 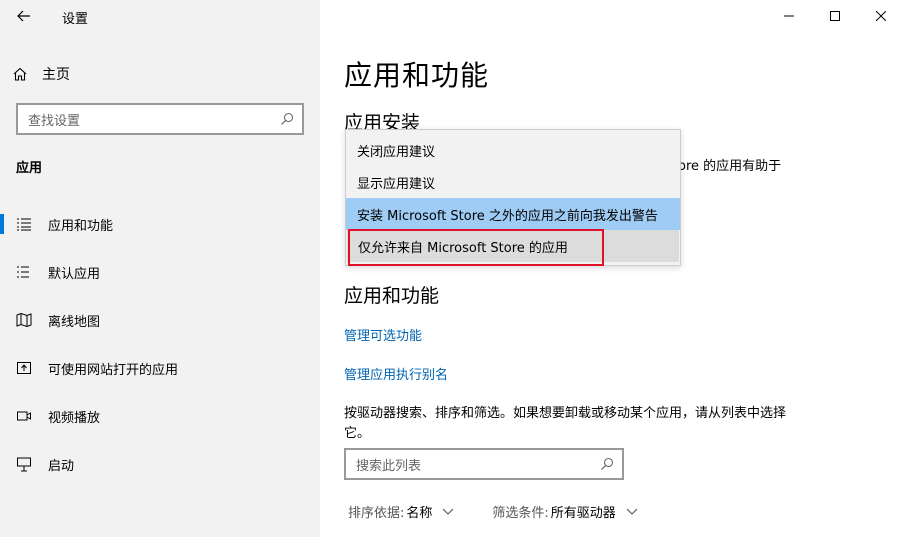 I want to click on minimize-button, so click(x=789, y=16).